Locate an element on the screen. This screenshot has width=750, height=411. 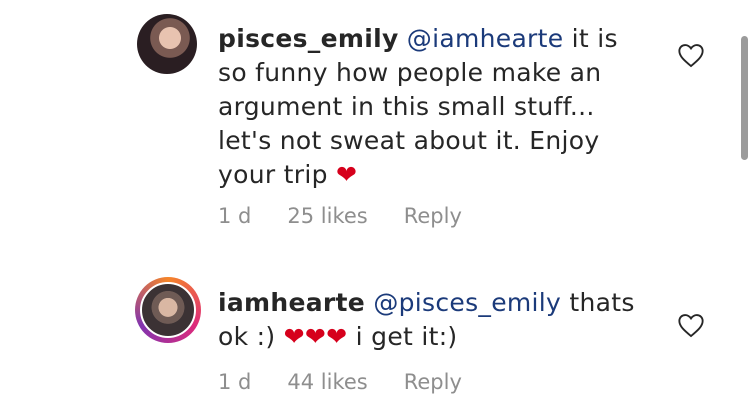
comment-username: pisces_emily is located at coordinates (308, 38).